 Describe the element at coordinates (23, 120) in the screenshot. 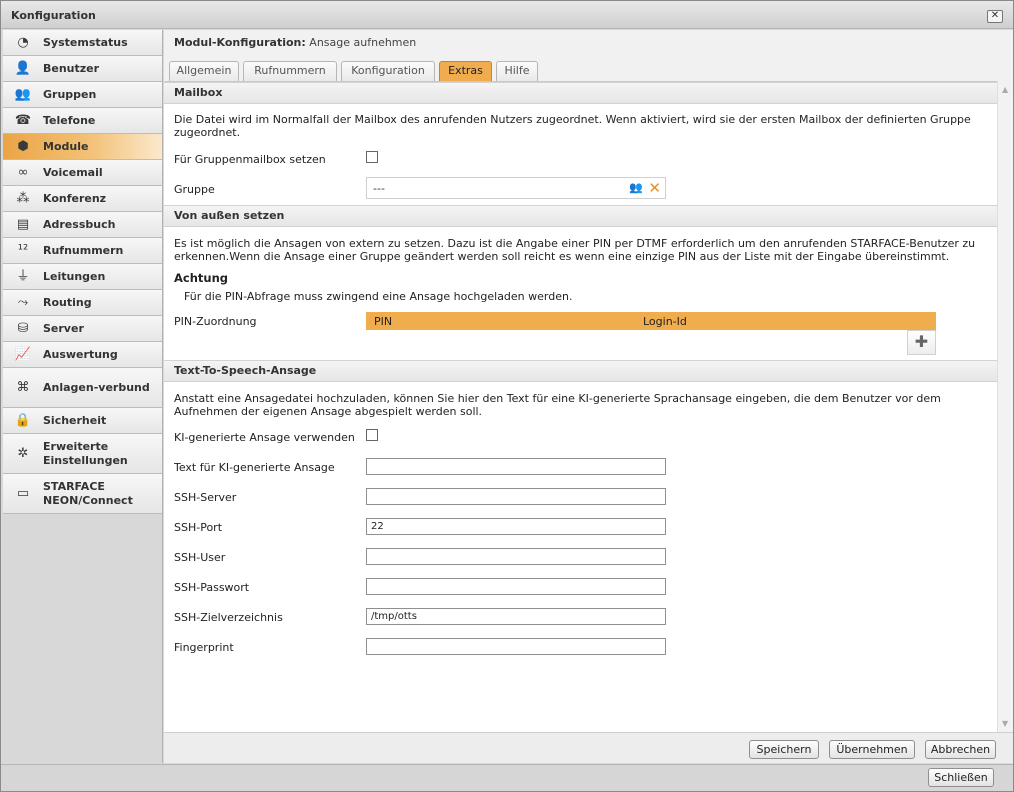

I see `phone-icon: ☎` at that location.